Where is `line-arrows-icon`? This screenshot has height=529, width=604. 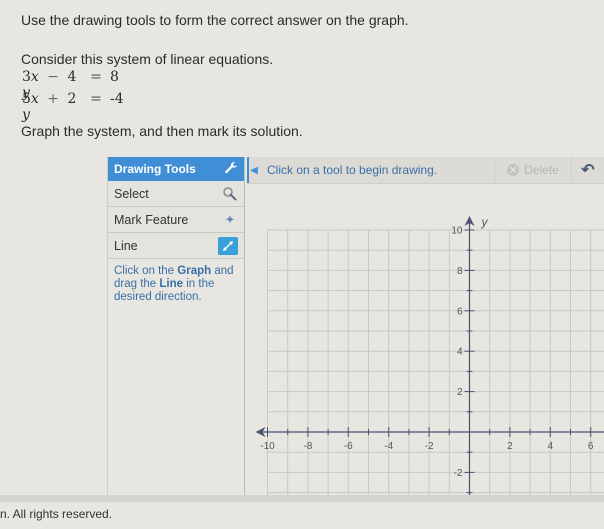 line-arrows-icon is located at coordinates (228, 245).